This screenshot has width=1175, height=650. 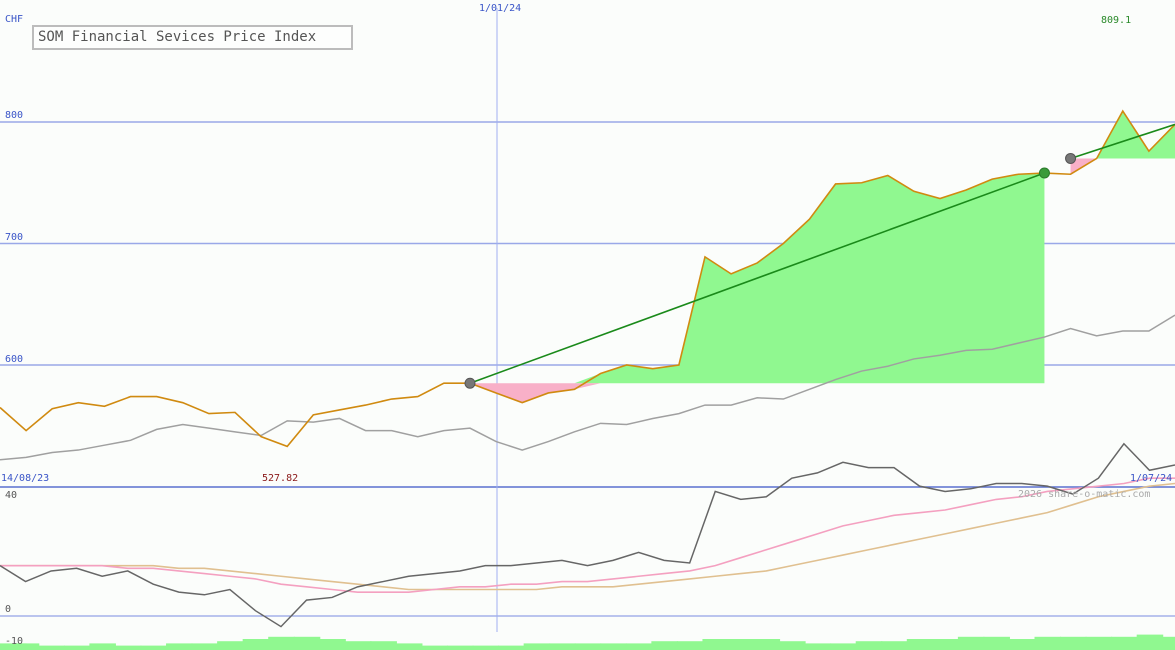 I want to click on chart-title: SOM Financial Sevices Price Index, so click(x=192, y=37).